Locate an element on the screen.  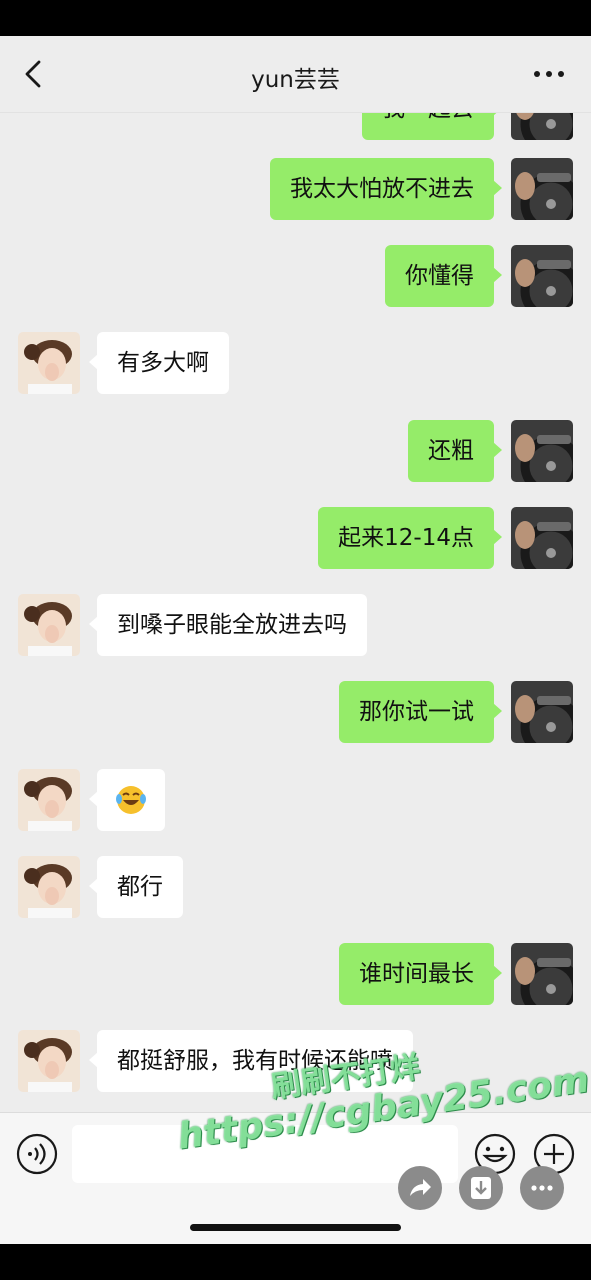
voice-icon is located at coordinates (37, 1154).